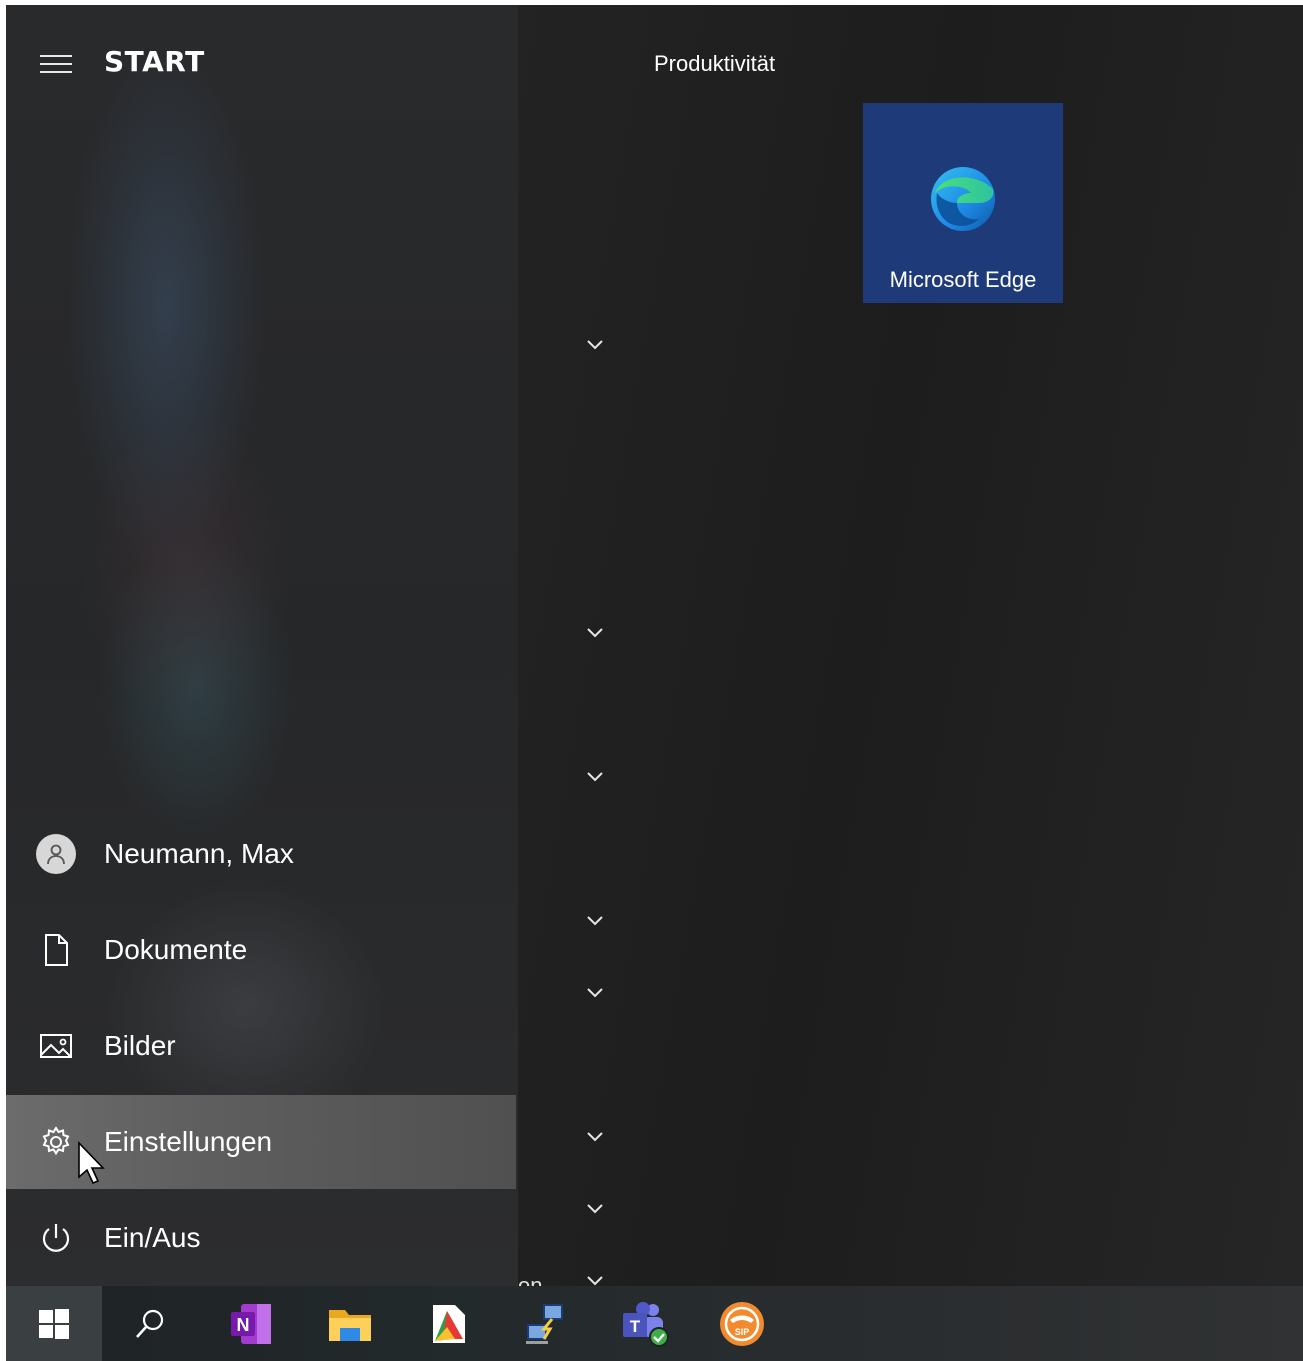 The height and width of the screenshot is (1361, 1303). I want to click on pdf-app-icon, so click(449, 1323).